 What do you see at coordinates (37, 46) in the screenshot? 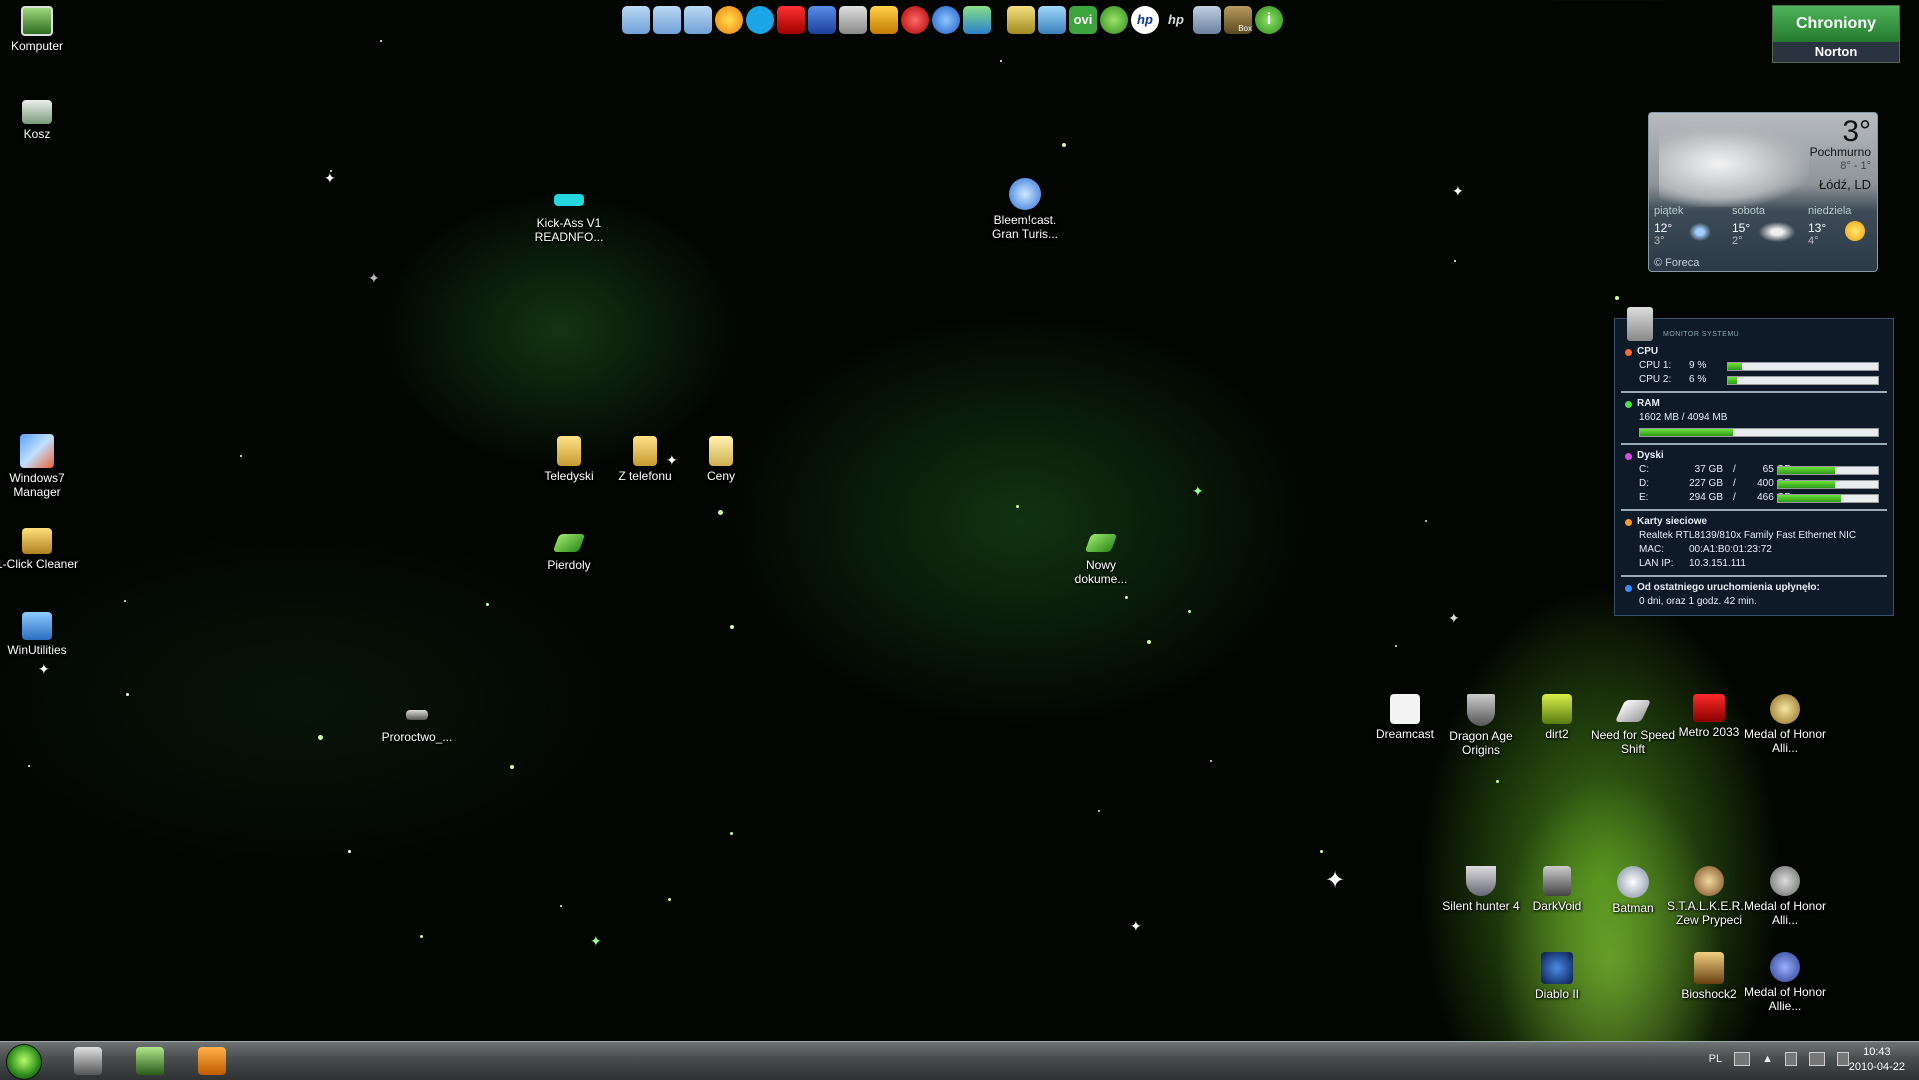
I see `icon-label: Komputer` at bounding box center [37, 46].